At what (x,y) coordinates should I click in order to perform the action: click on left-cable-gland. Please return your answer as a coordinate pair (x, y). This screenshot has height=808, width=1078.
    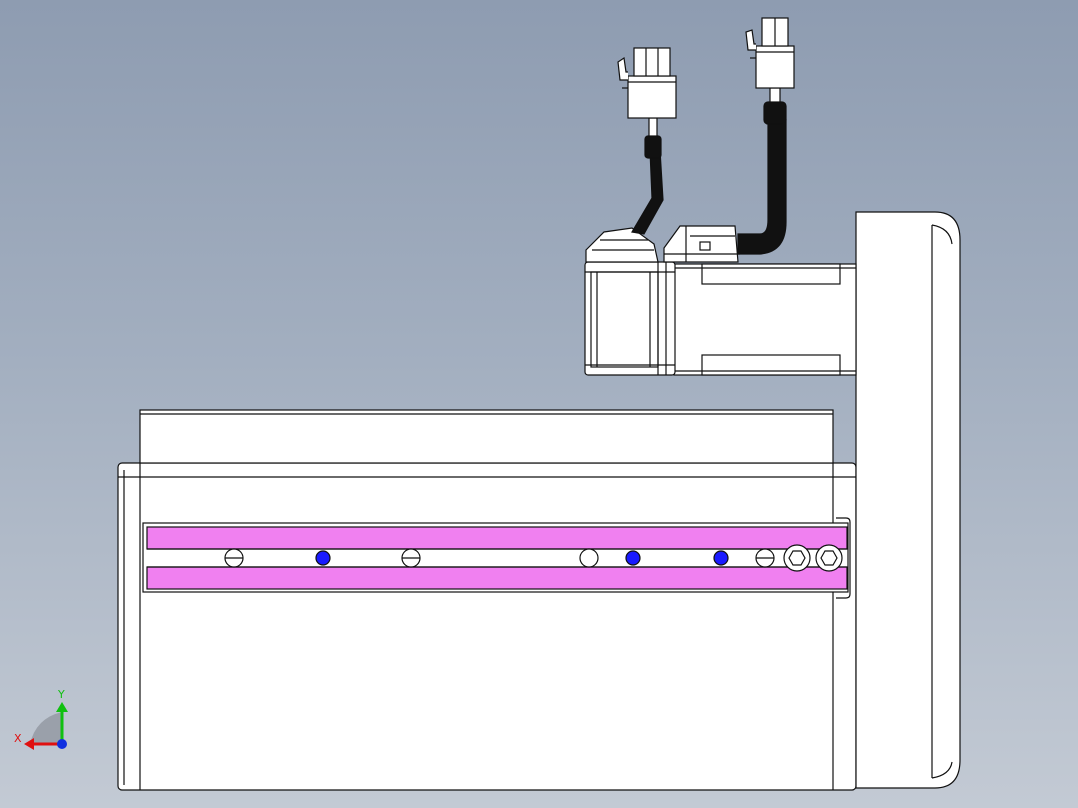
    Looking at the image, I should click on (622, 245).